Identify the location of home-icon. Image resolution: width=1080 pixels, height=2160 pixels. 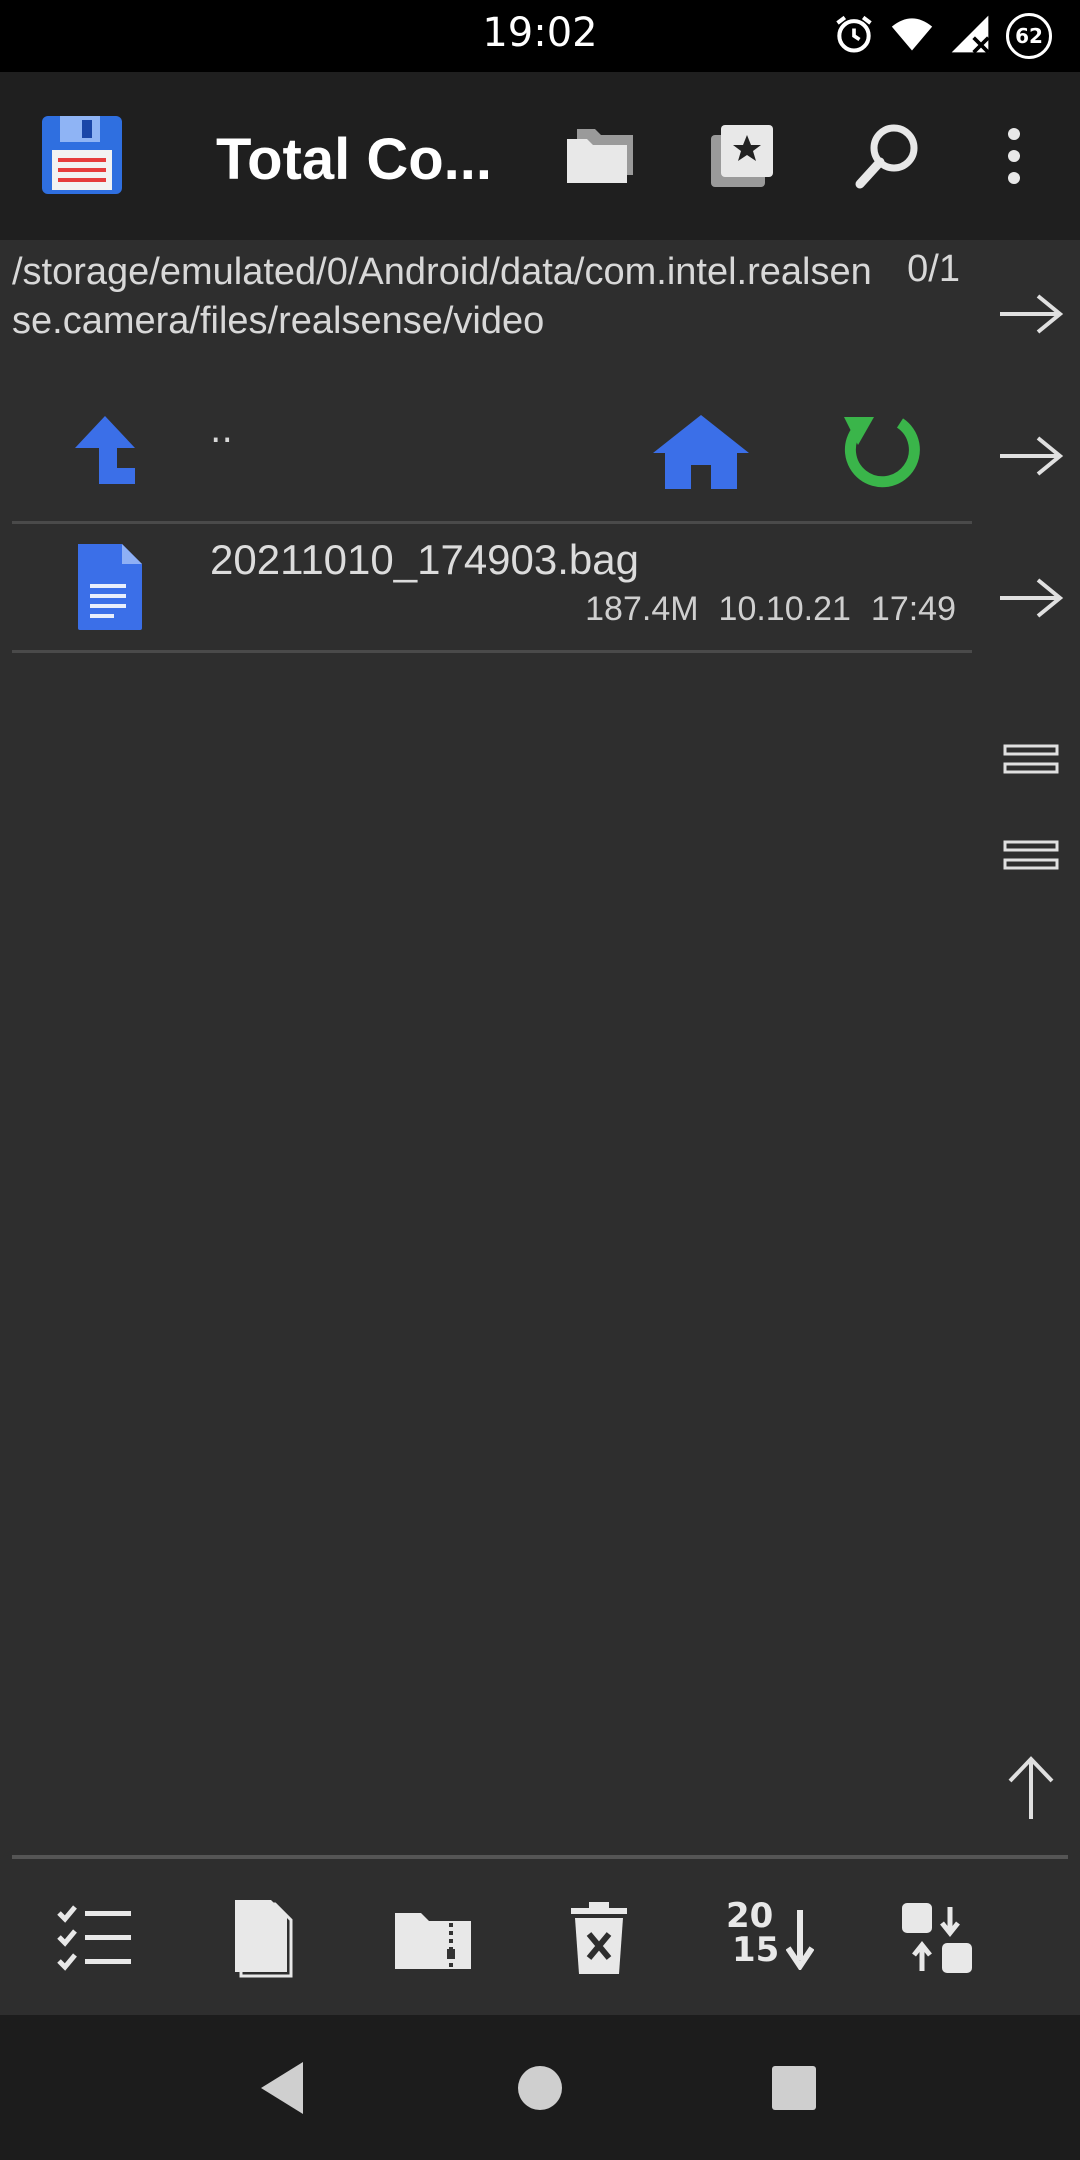
(701, 452).